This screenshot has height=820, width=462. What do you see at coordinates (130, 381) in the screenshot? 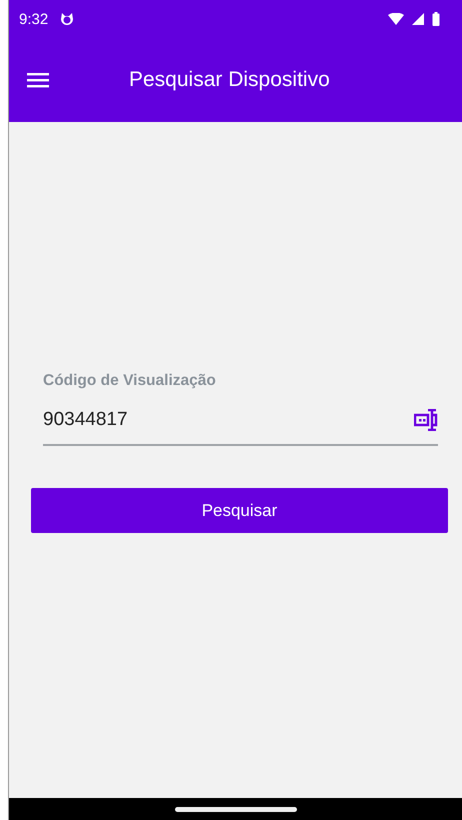
I see `field-label: Código de Visualização` at bounding box center [130, 381].